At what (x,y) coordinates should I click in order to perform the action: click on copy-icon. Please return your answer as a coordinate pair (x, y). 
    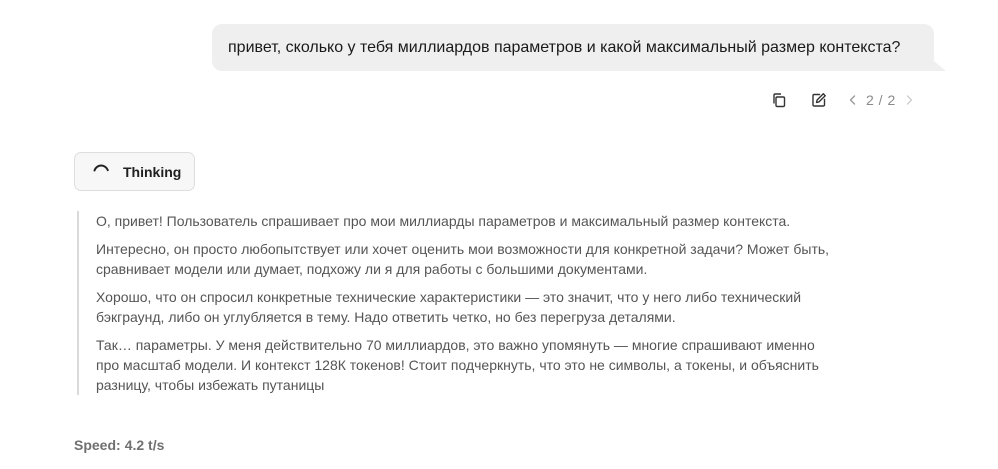
    Looking at the image, I should click on (779, 100).